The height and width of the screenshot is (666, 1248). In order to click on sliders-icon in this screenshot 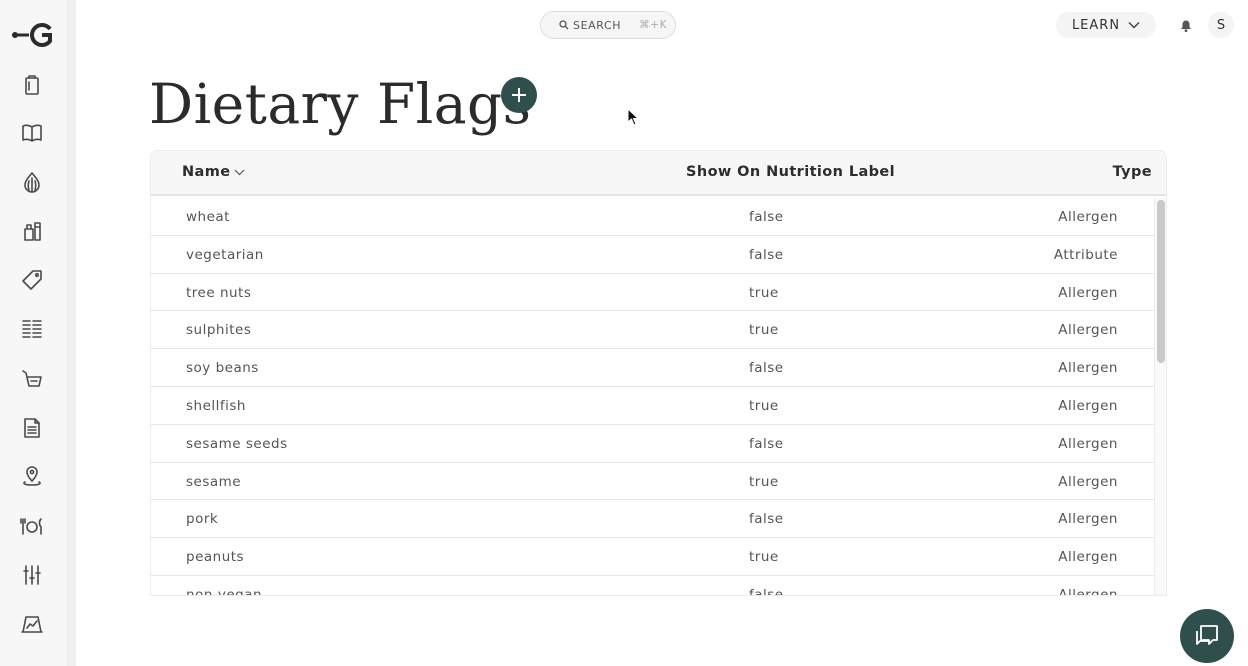, I will do `click(32, 575)`.